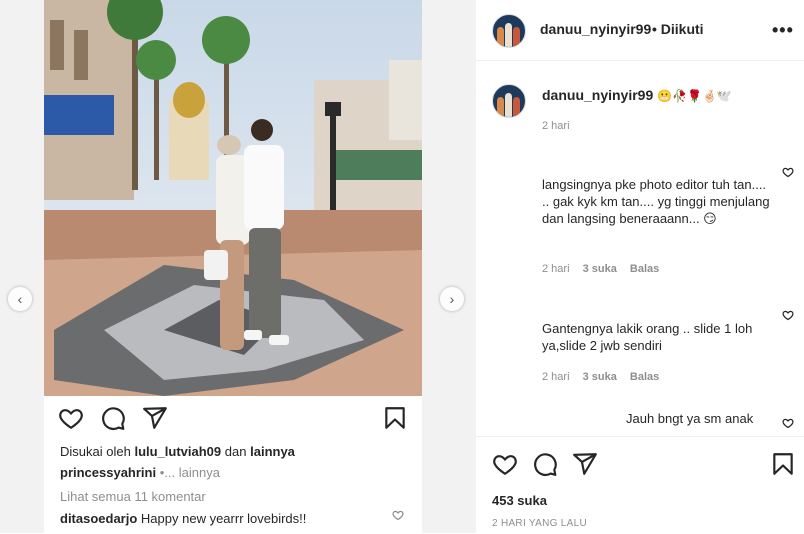 This screenshot has height=534, width=804. What do you see at coordinates (95, 451) in the screenshot?
I see `liked-by-prefix: Disukai oleh` at bounding box center [95, 451].